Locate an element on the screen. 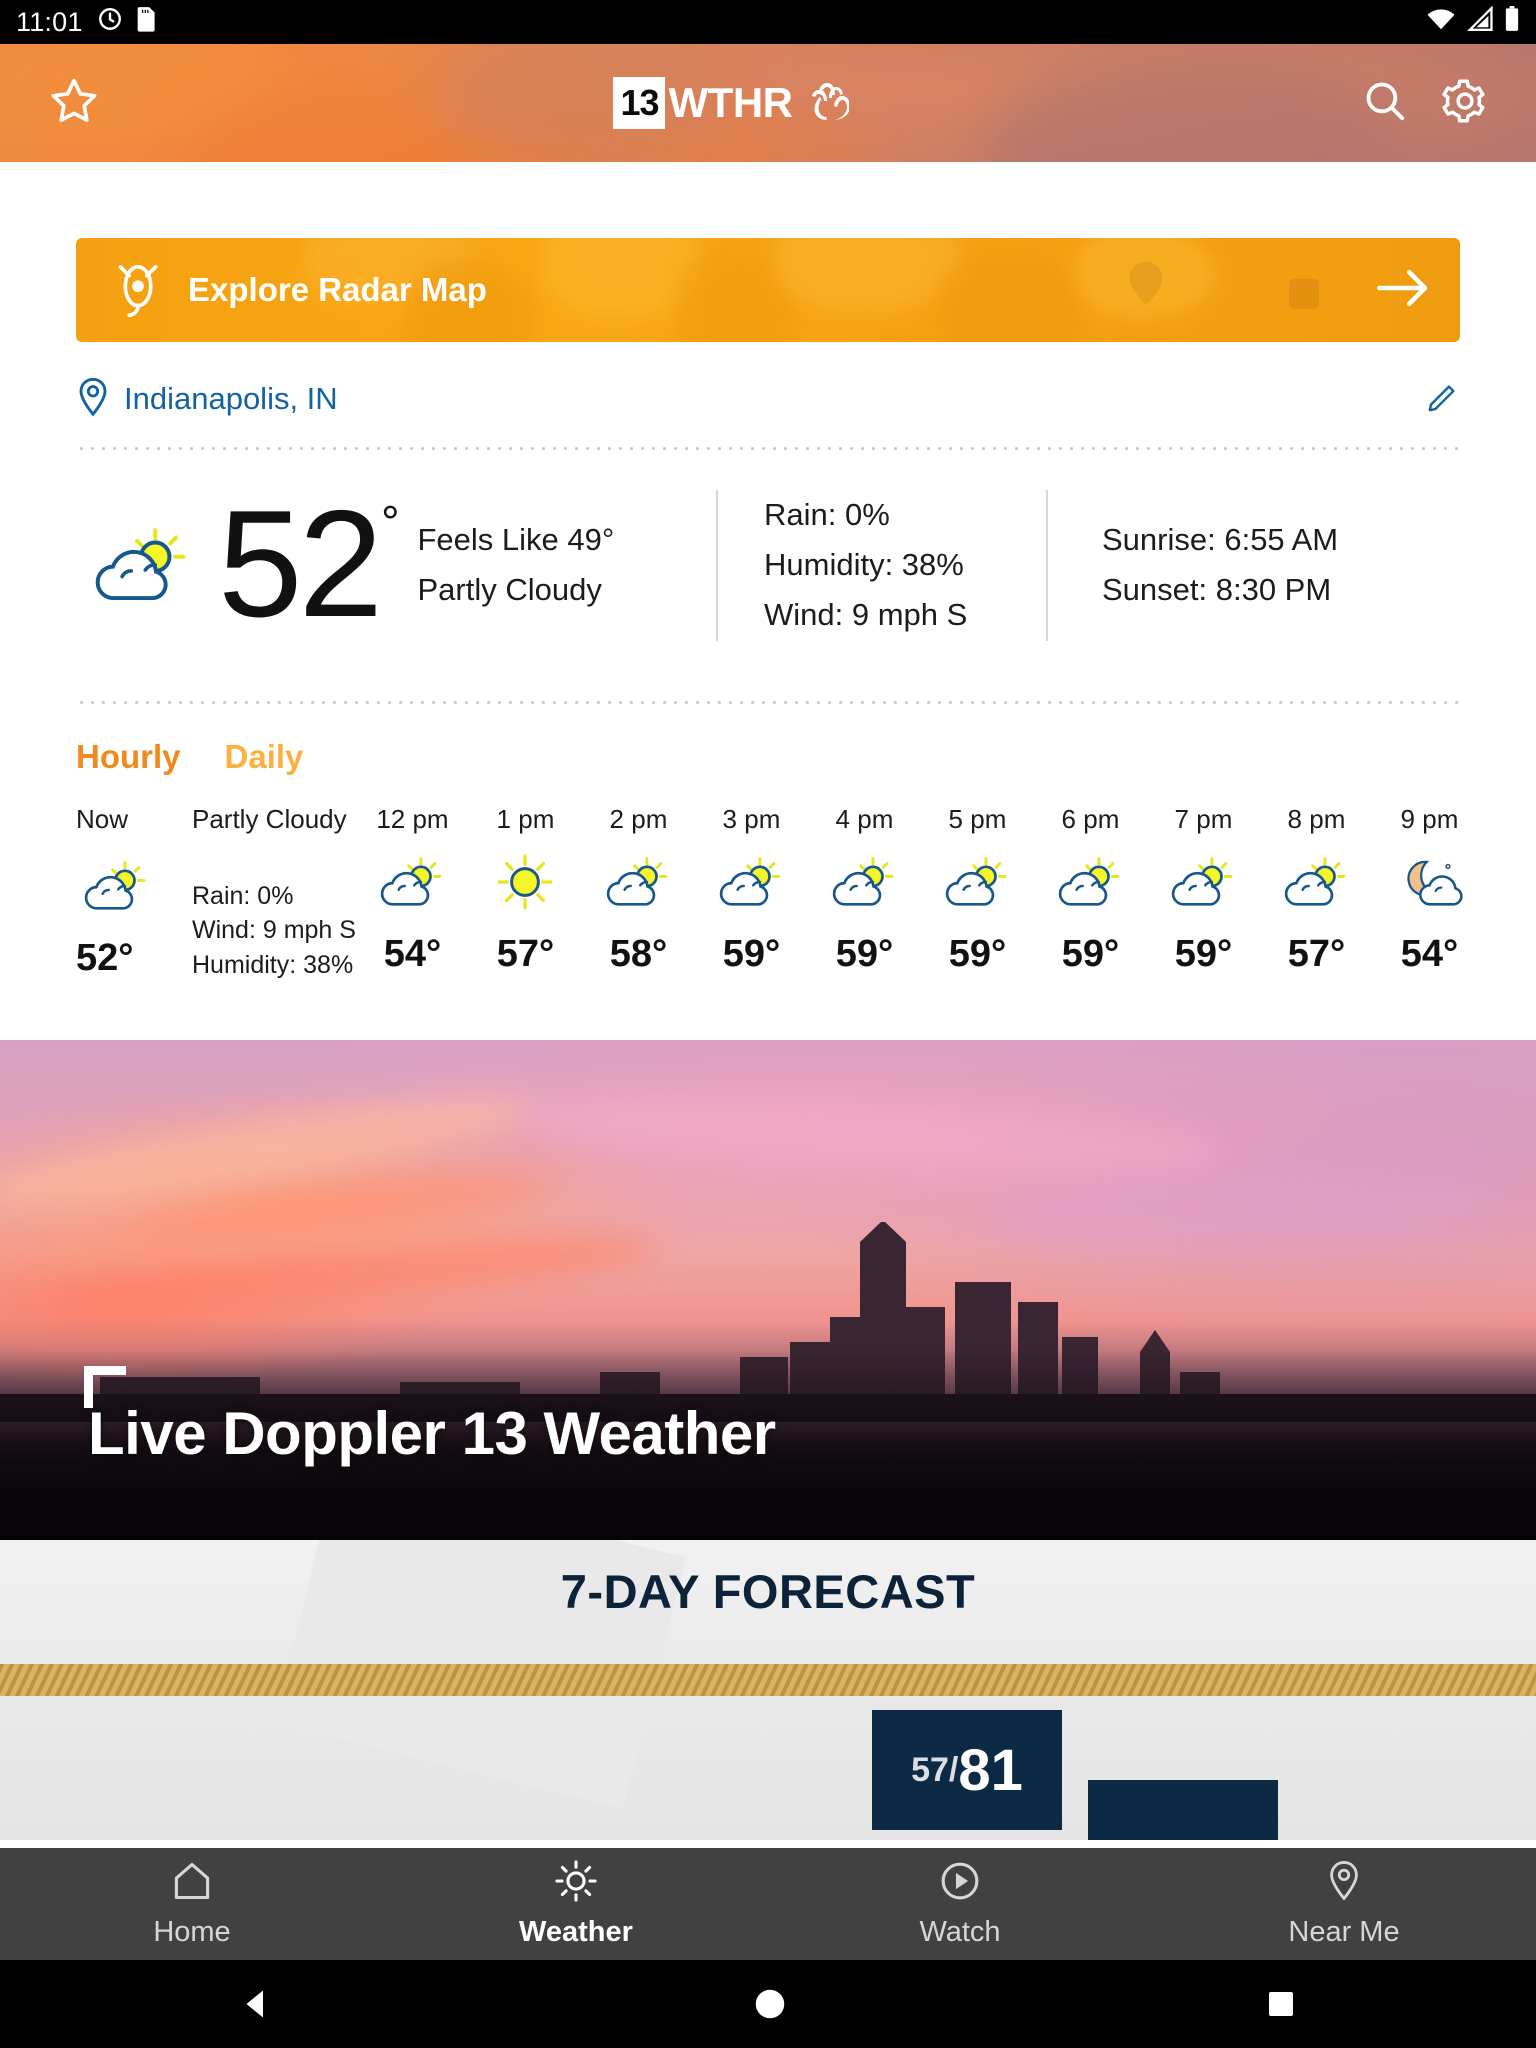 The width and height of the screenshot is (1536, 2048). hourly-time: 5 pm is located at coordinates (977, 818).